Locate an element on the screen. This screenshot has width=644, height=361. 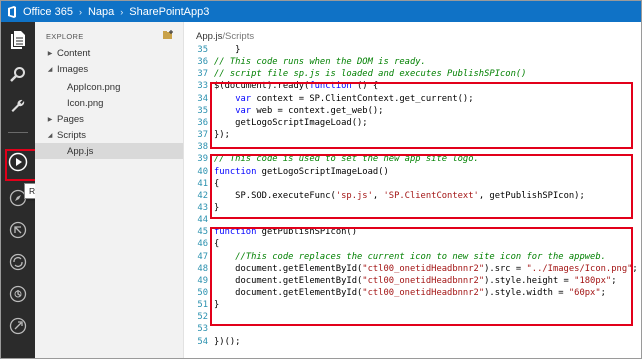
run-icon is located at coordinates (18, 162).